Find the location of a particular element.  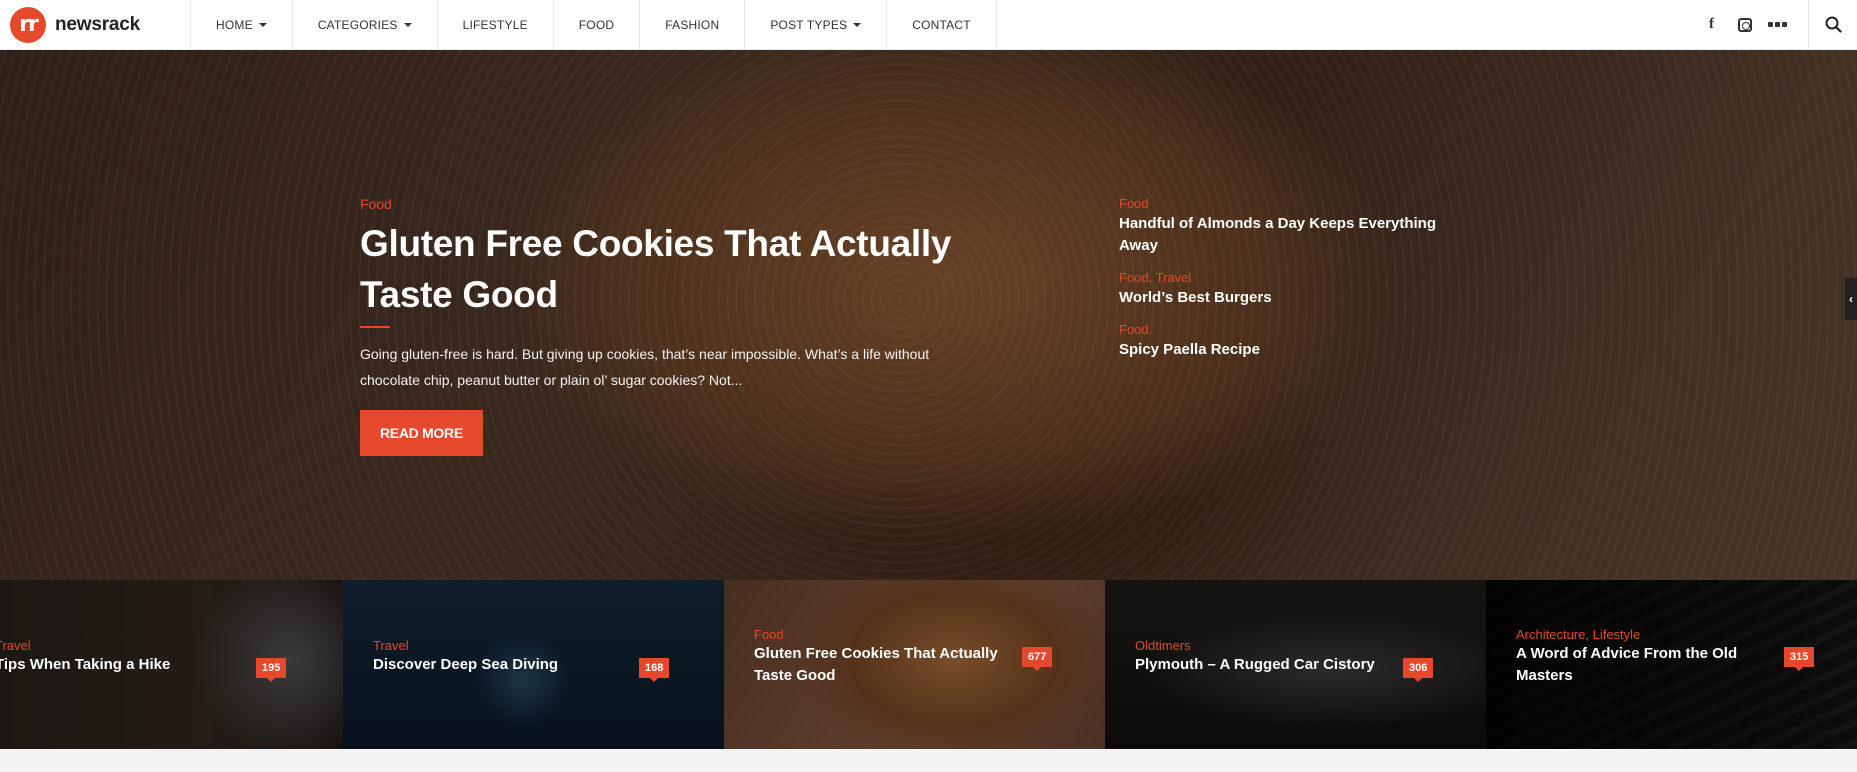

search-icon is located at coordinates (1833, 24).